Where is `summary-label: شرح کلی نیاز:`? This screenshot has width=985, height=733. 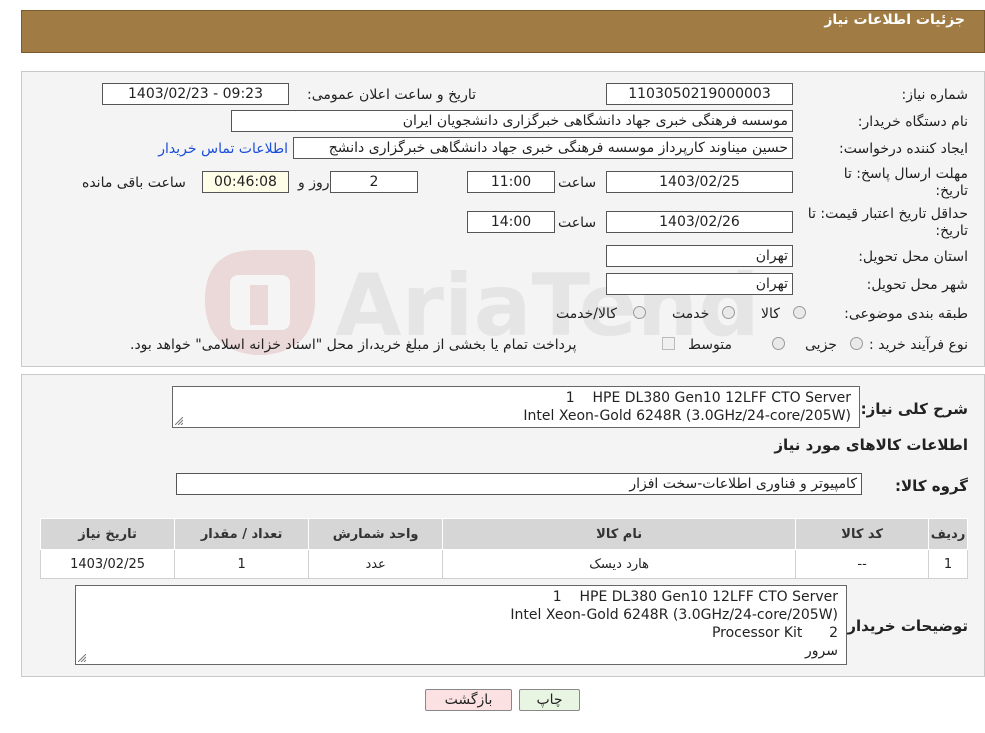
summary-label: شرح کلی نیاز: is located at coordinates (914, 409).